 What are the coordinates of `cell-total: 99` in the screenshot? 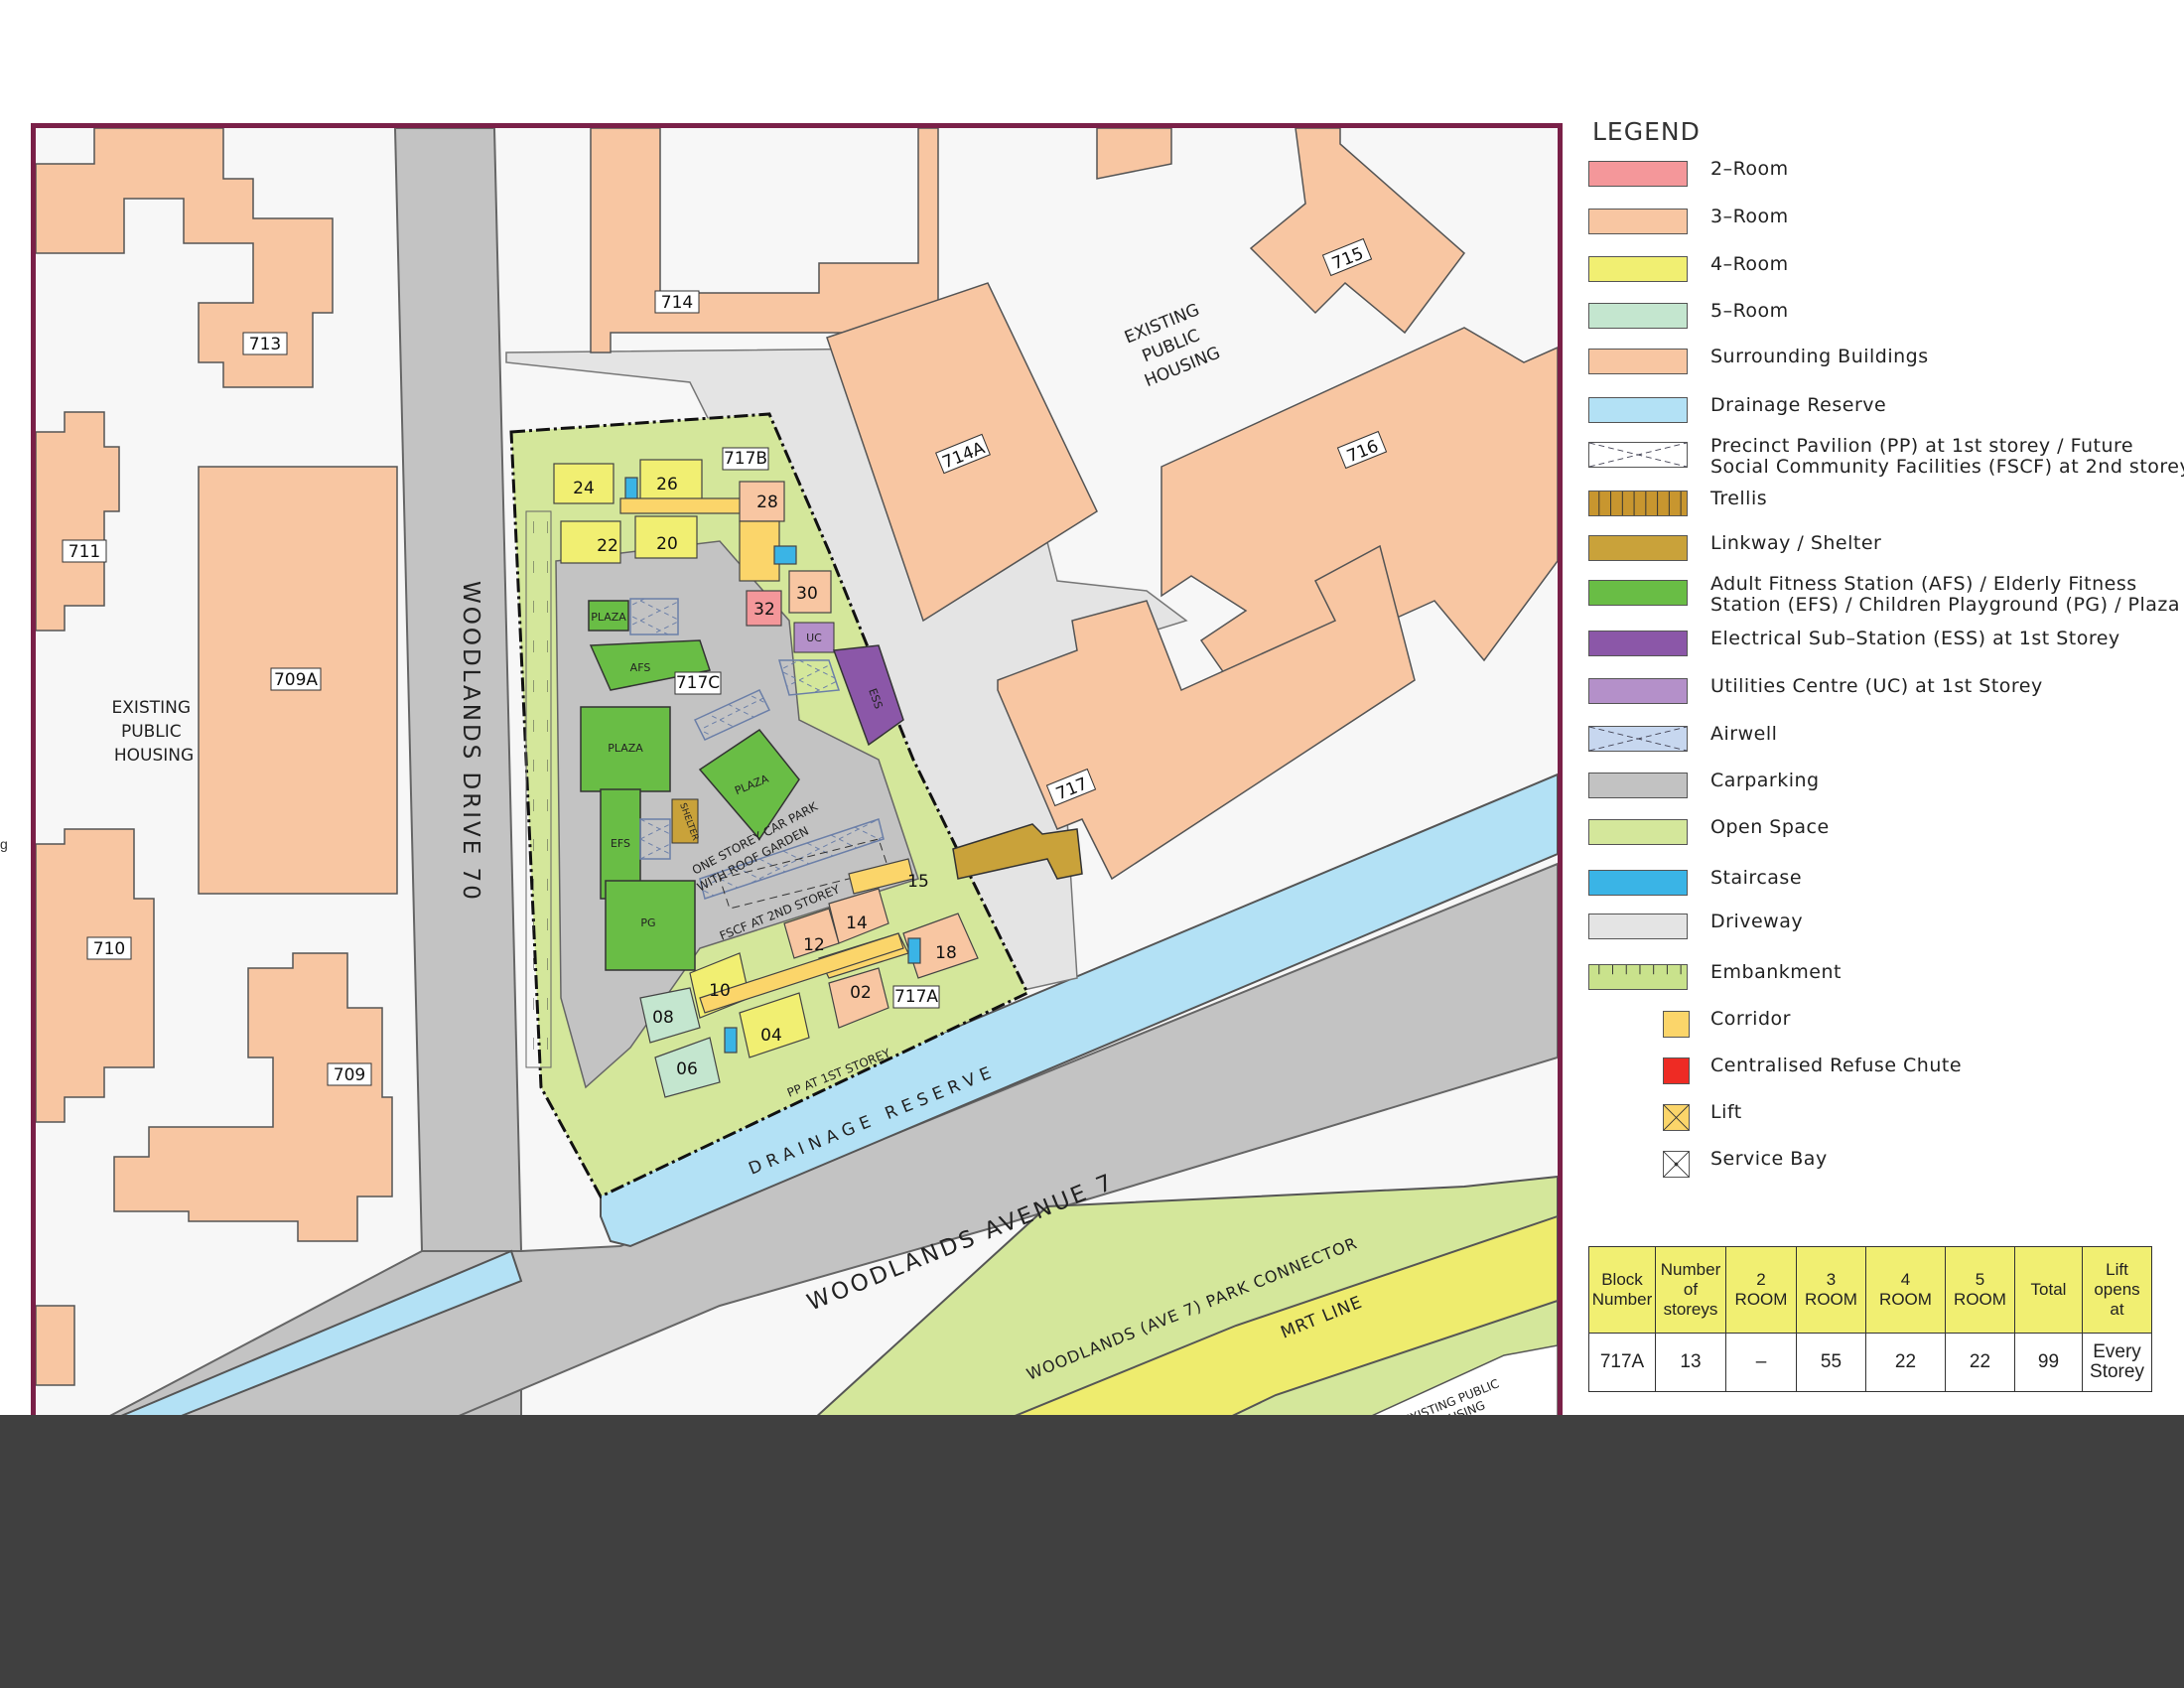 It's located at (2048, 1362).